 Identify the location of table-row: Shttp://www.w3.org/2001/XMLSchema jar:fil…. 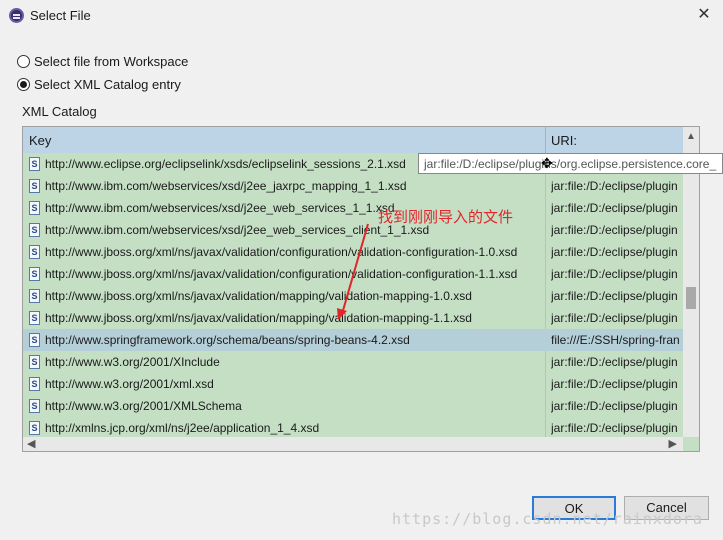
(353, 406).